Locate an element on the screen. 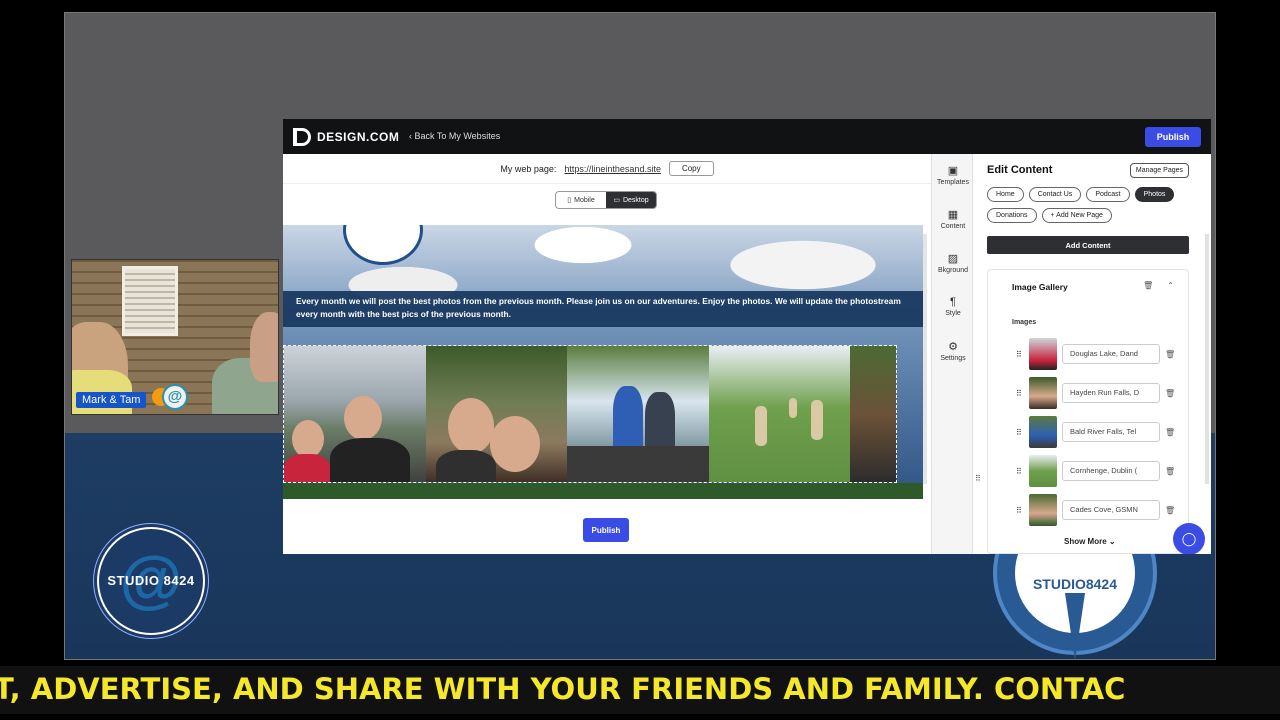  grass-strip is located at coordinates (603, 491).